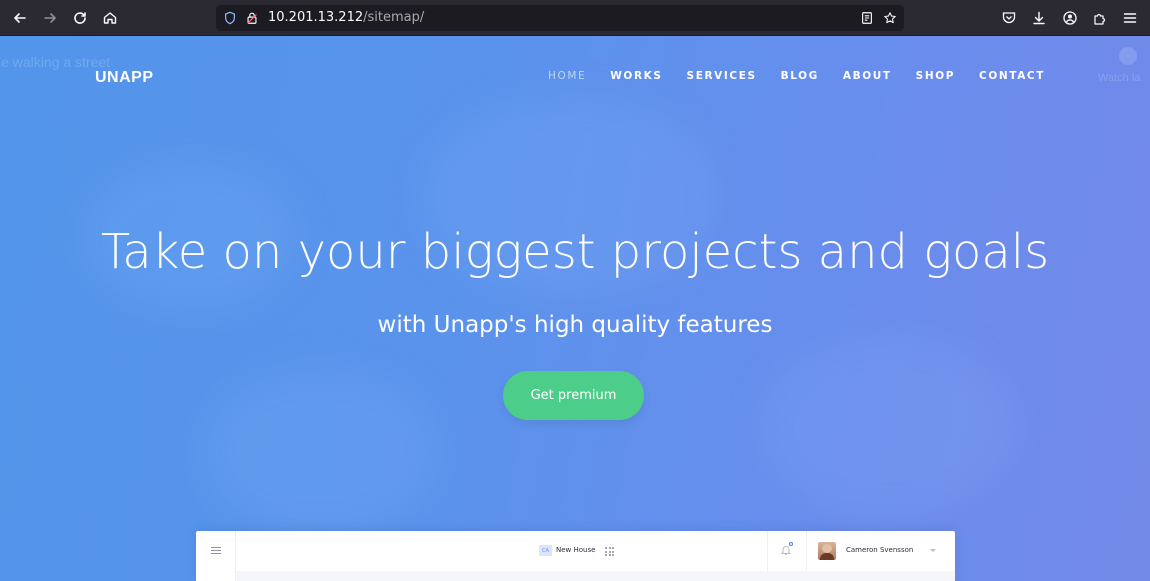 This screenshot has height=581, width=1150. I want to click on arrow-left-icon, so click(20, 18).